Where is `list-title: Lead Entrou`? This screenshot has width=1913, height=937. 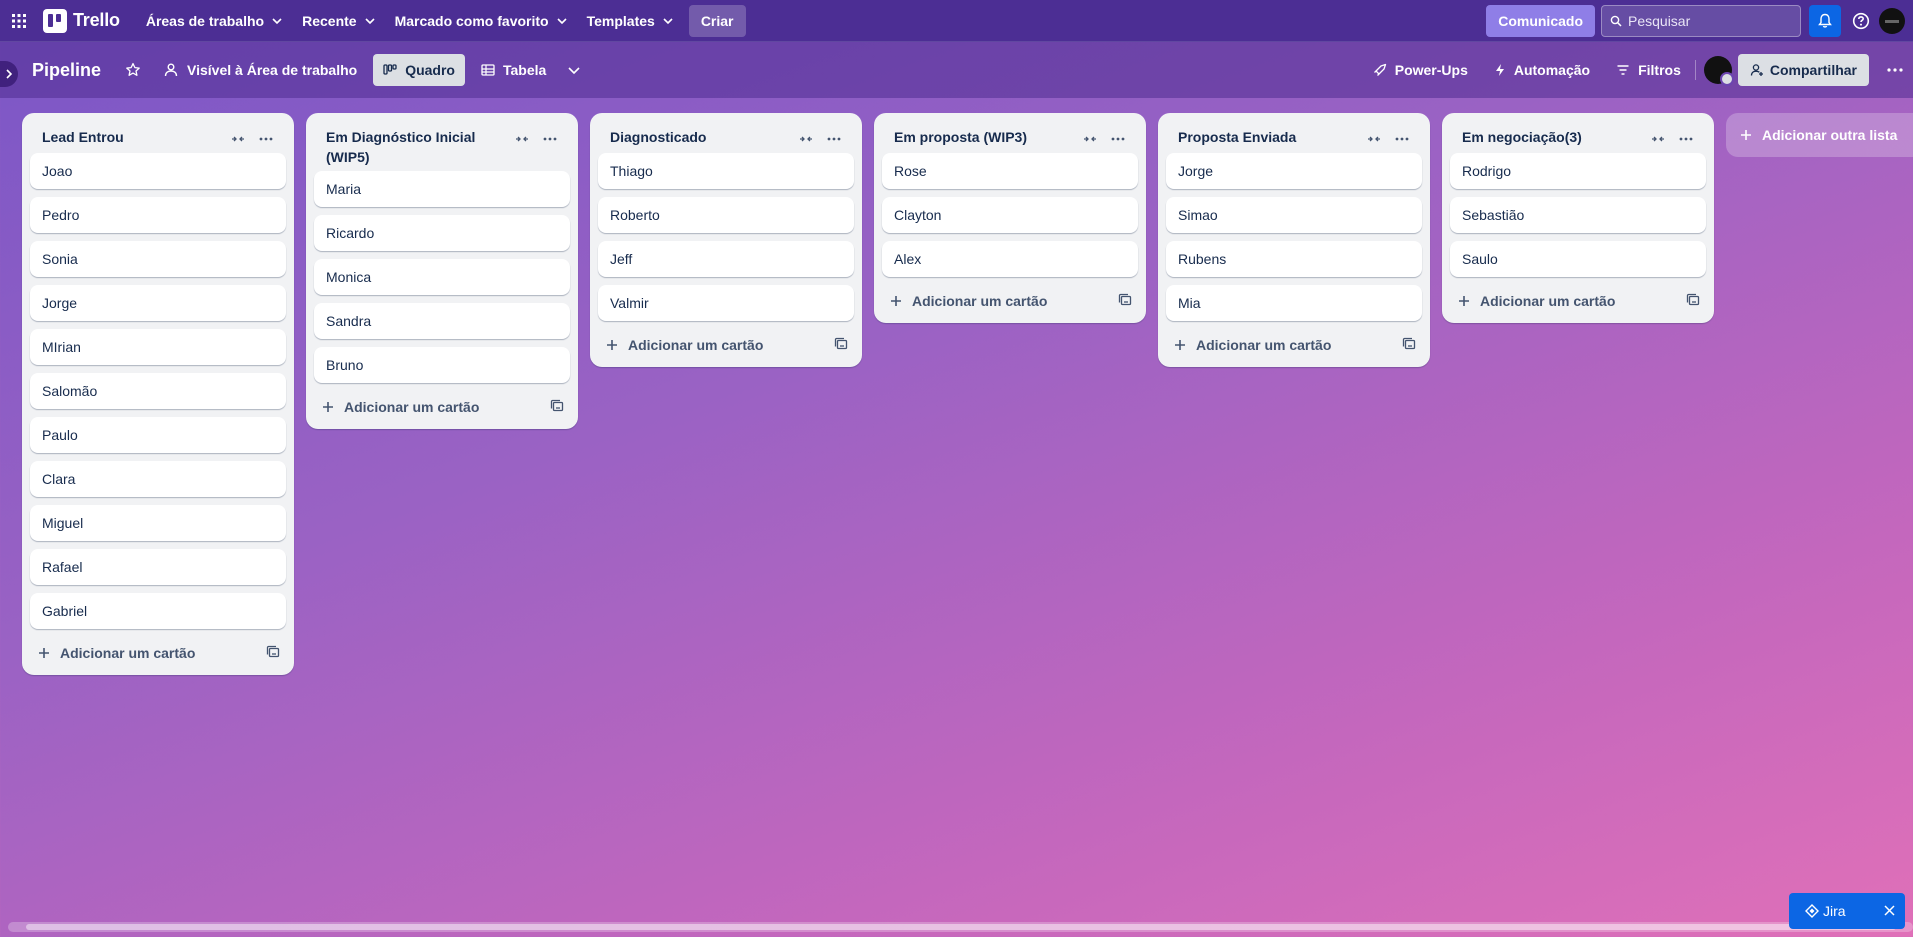
list-title: Lead Entrou is located at coordinates (83, 137).